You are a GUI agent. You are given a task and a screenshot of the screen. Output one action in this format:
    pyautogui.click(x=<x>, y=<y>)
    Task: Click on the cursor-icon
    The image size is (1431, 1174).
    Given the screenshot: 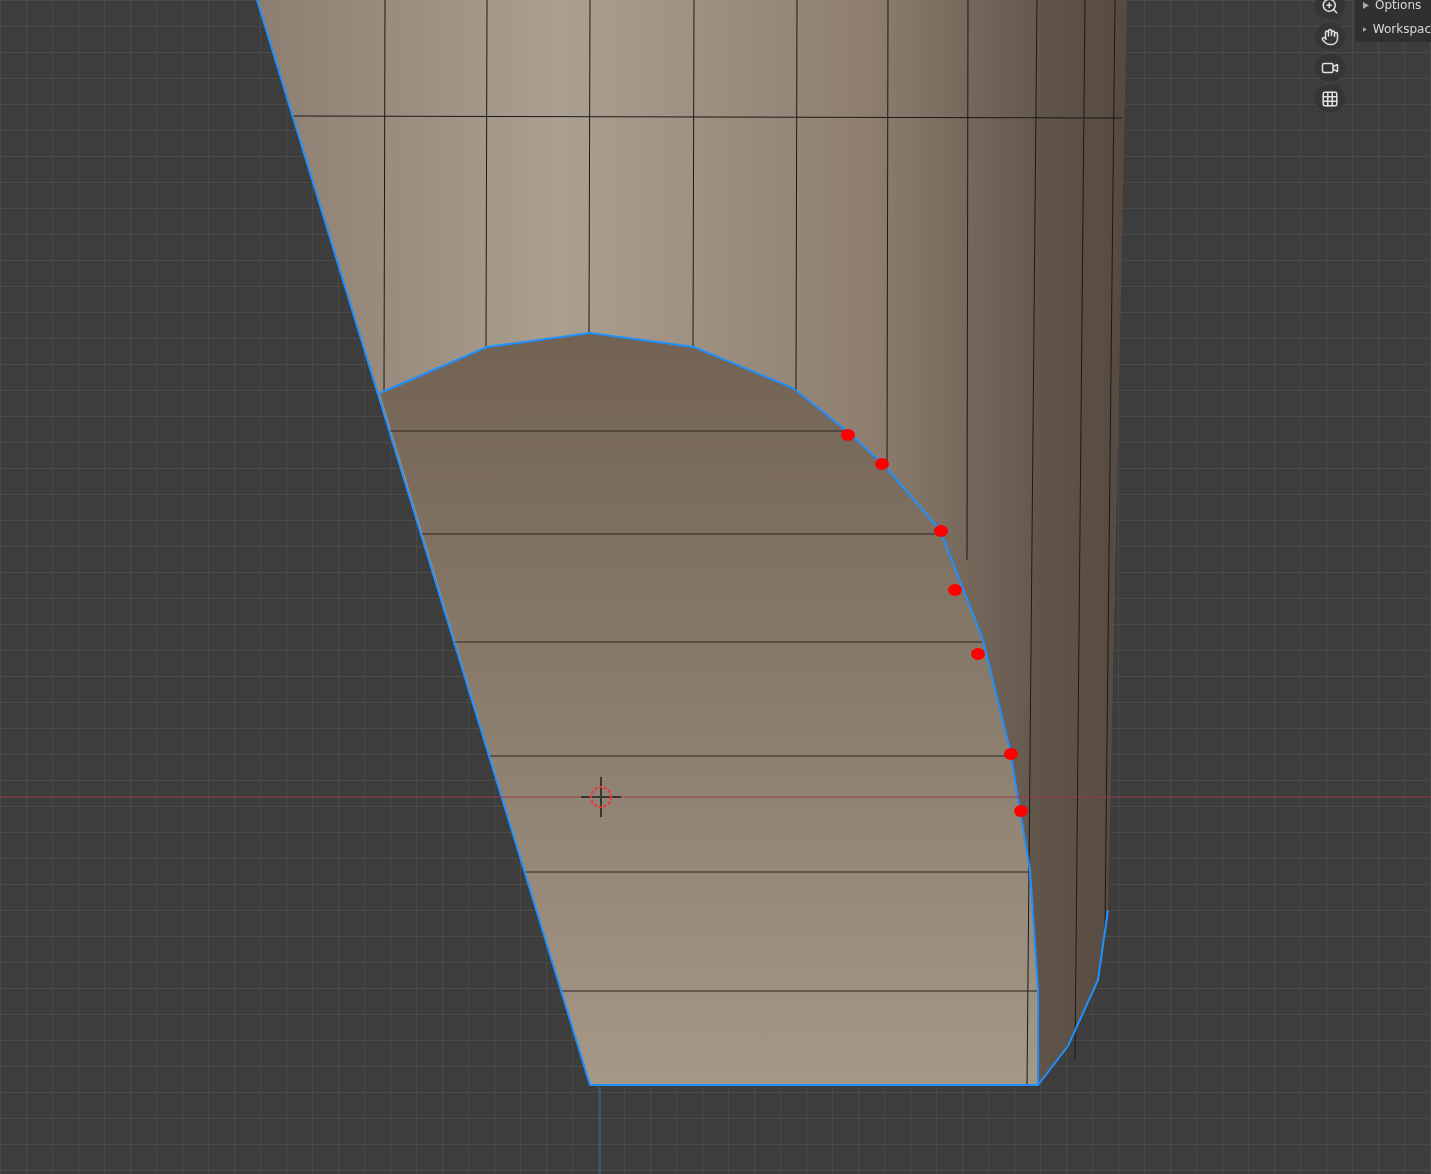 What is the action you would take?
    pyautogui.click(x=601, y=797)
    